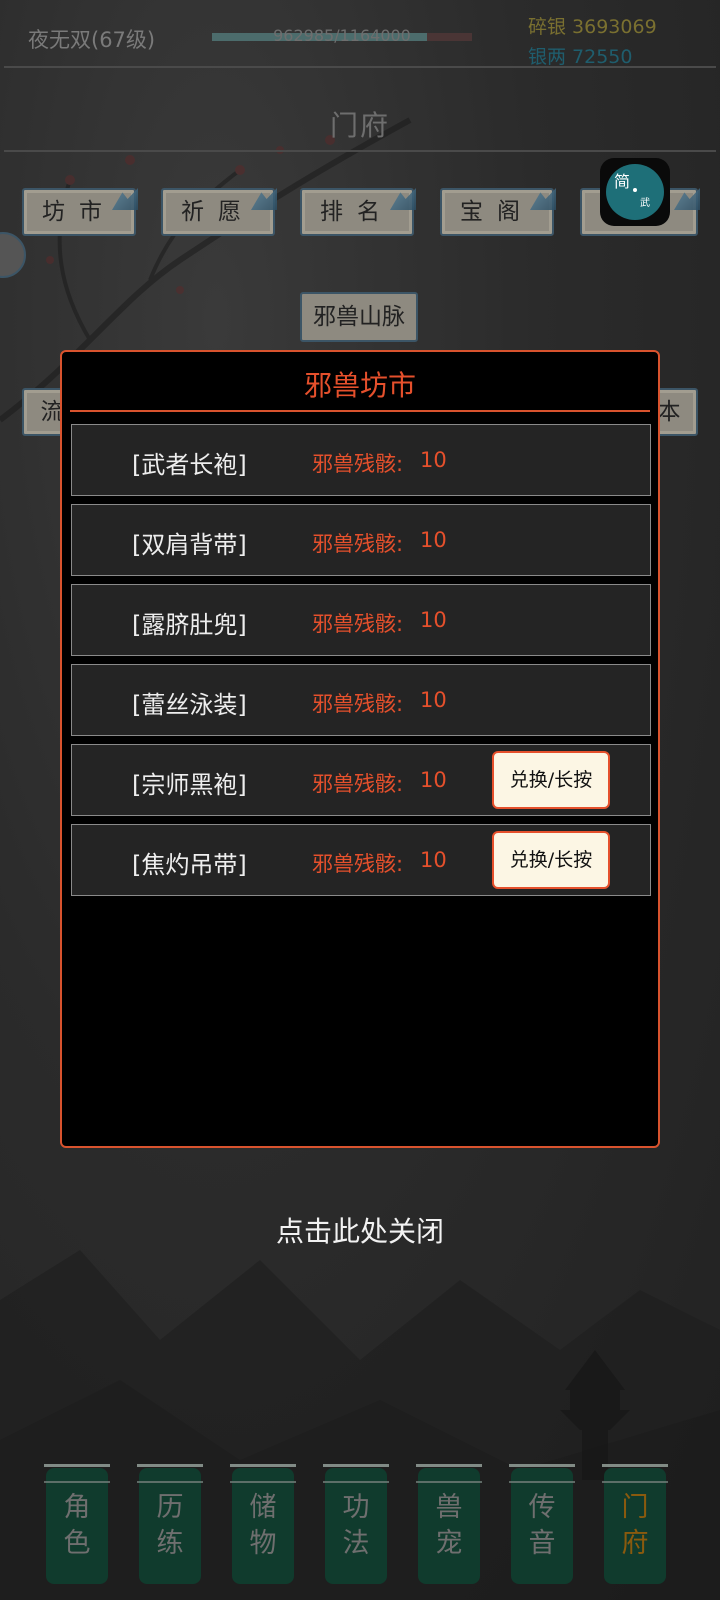 The width and height of the screenshot is (720, 1600). I want to click on nav-pets: 兽 宠, so click(449, 1524).